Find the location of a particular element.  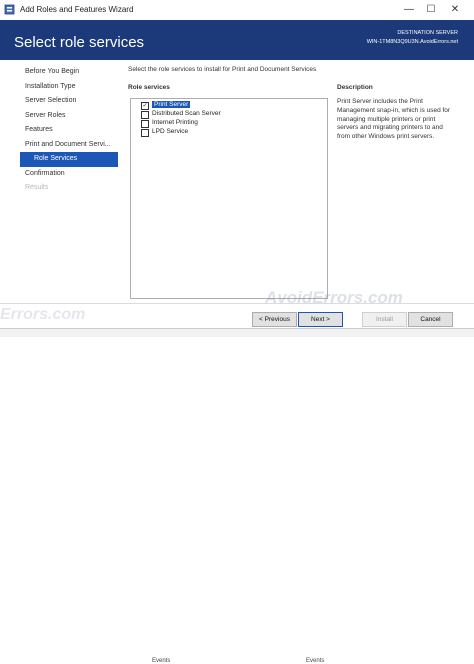

cancel-button: Cancel is located at coordinates (430, 319).